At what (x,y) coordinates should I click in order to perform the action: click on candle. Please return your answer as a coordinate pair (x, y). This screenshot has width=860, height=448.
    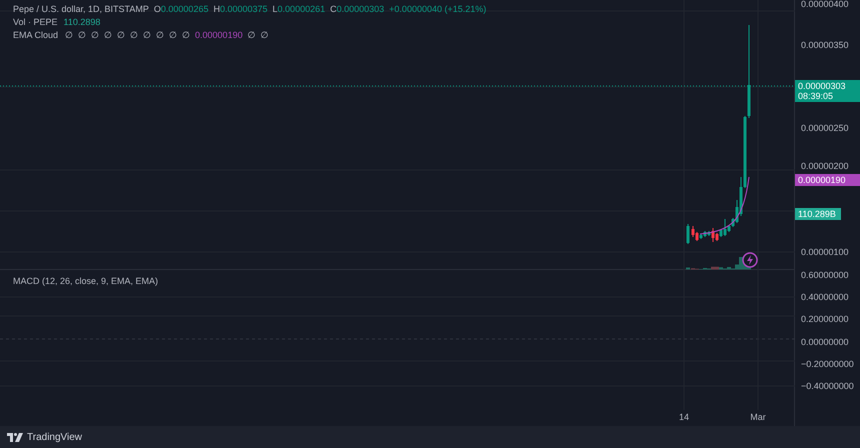
    Looking at the image, I should click on (688, 234).